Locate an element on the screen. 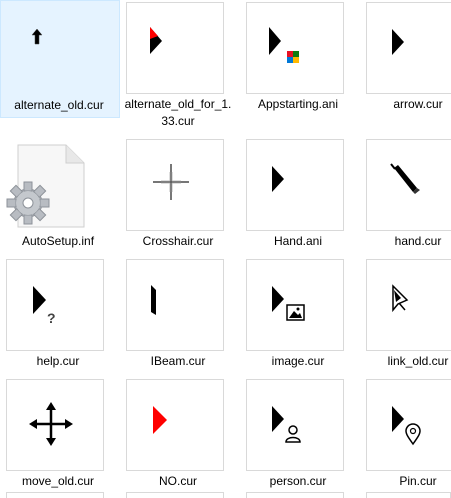 The height and width of the screenshot is (498, 451). image-cursor-icon is located at coordinates (288, 303).